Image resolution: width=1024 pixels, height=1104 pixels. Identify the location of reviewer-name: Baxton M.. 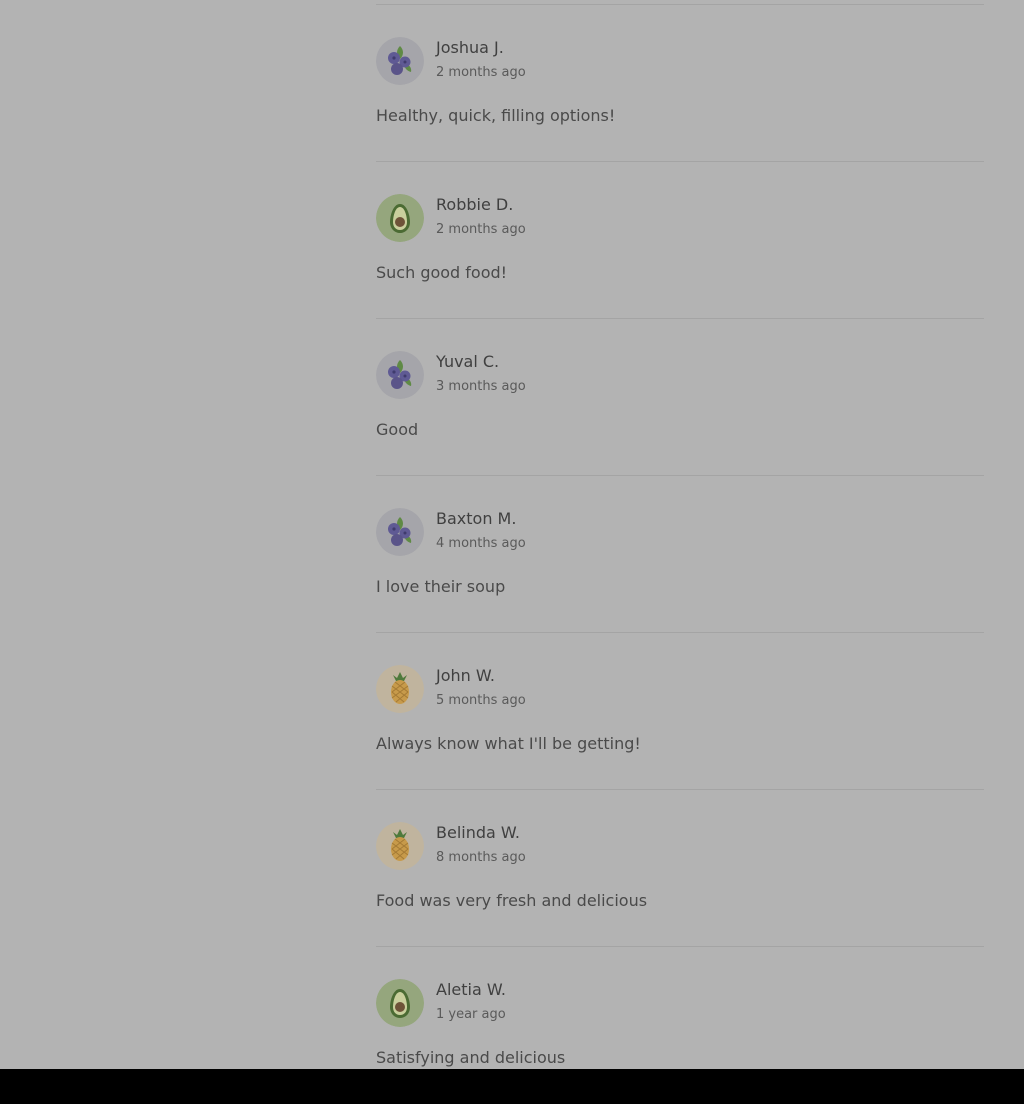
(476, 518).